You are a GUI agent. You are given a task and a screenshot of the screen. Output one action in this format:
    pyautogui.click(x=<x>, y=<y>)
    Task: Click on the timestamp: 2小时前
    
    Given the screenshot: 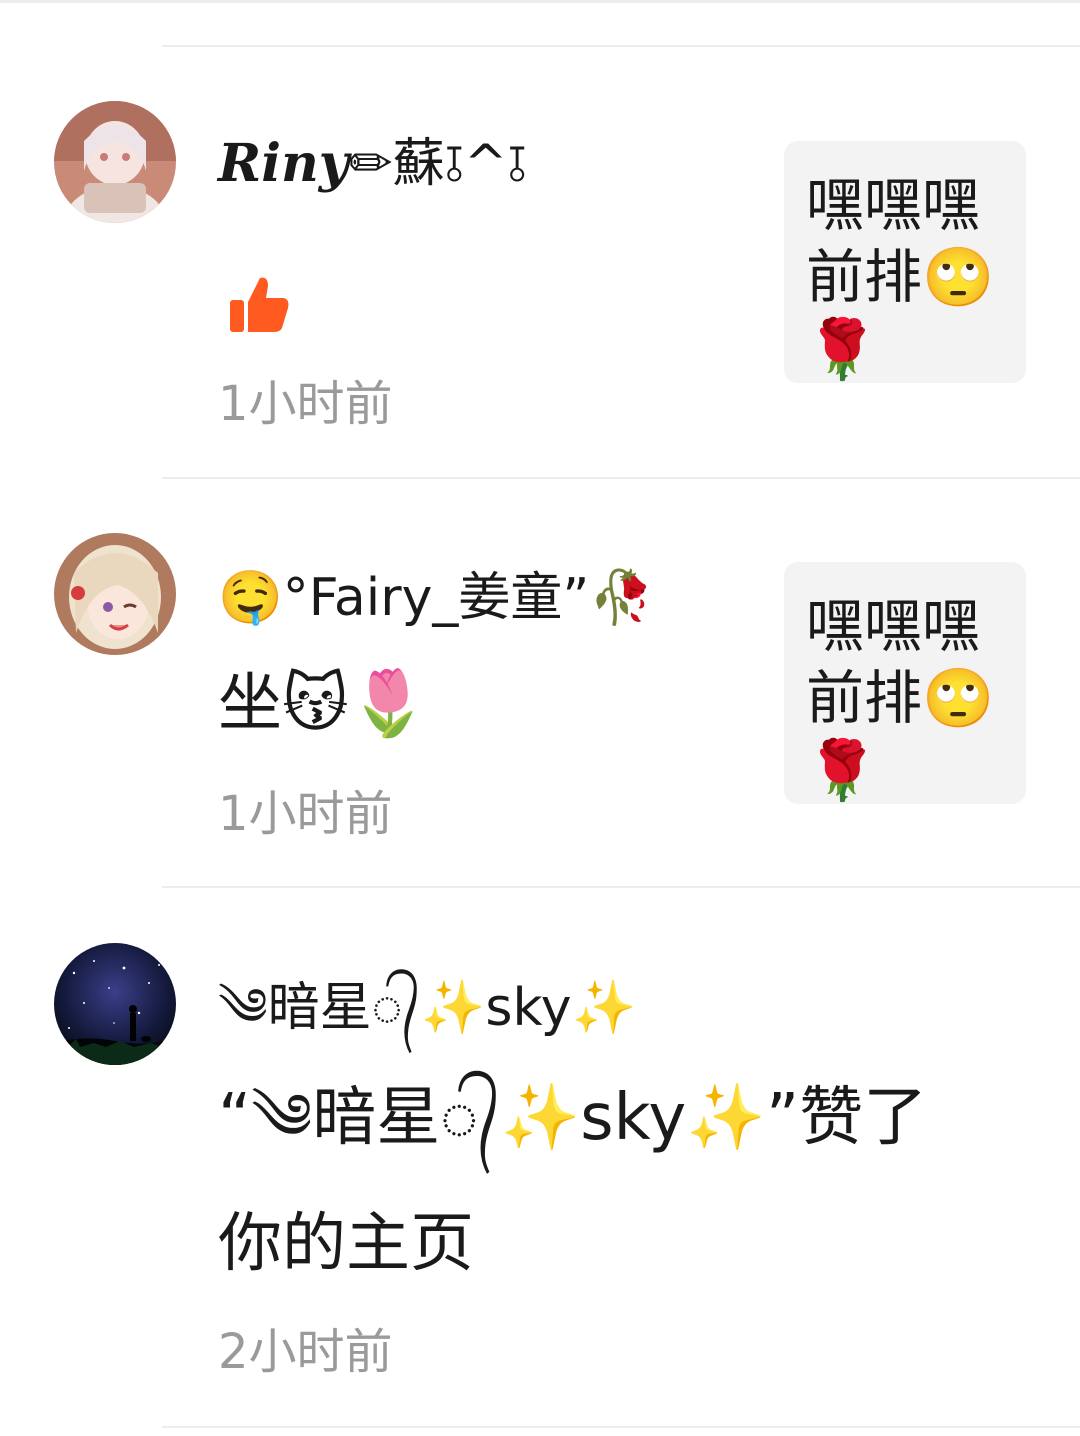 What is the action you would take?
    pyautogui.click(x=305, y=1352)
    